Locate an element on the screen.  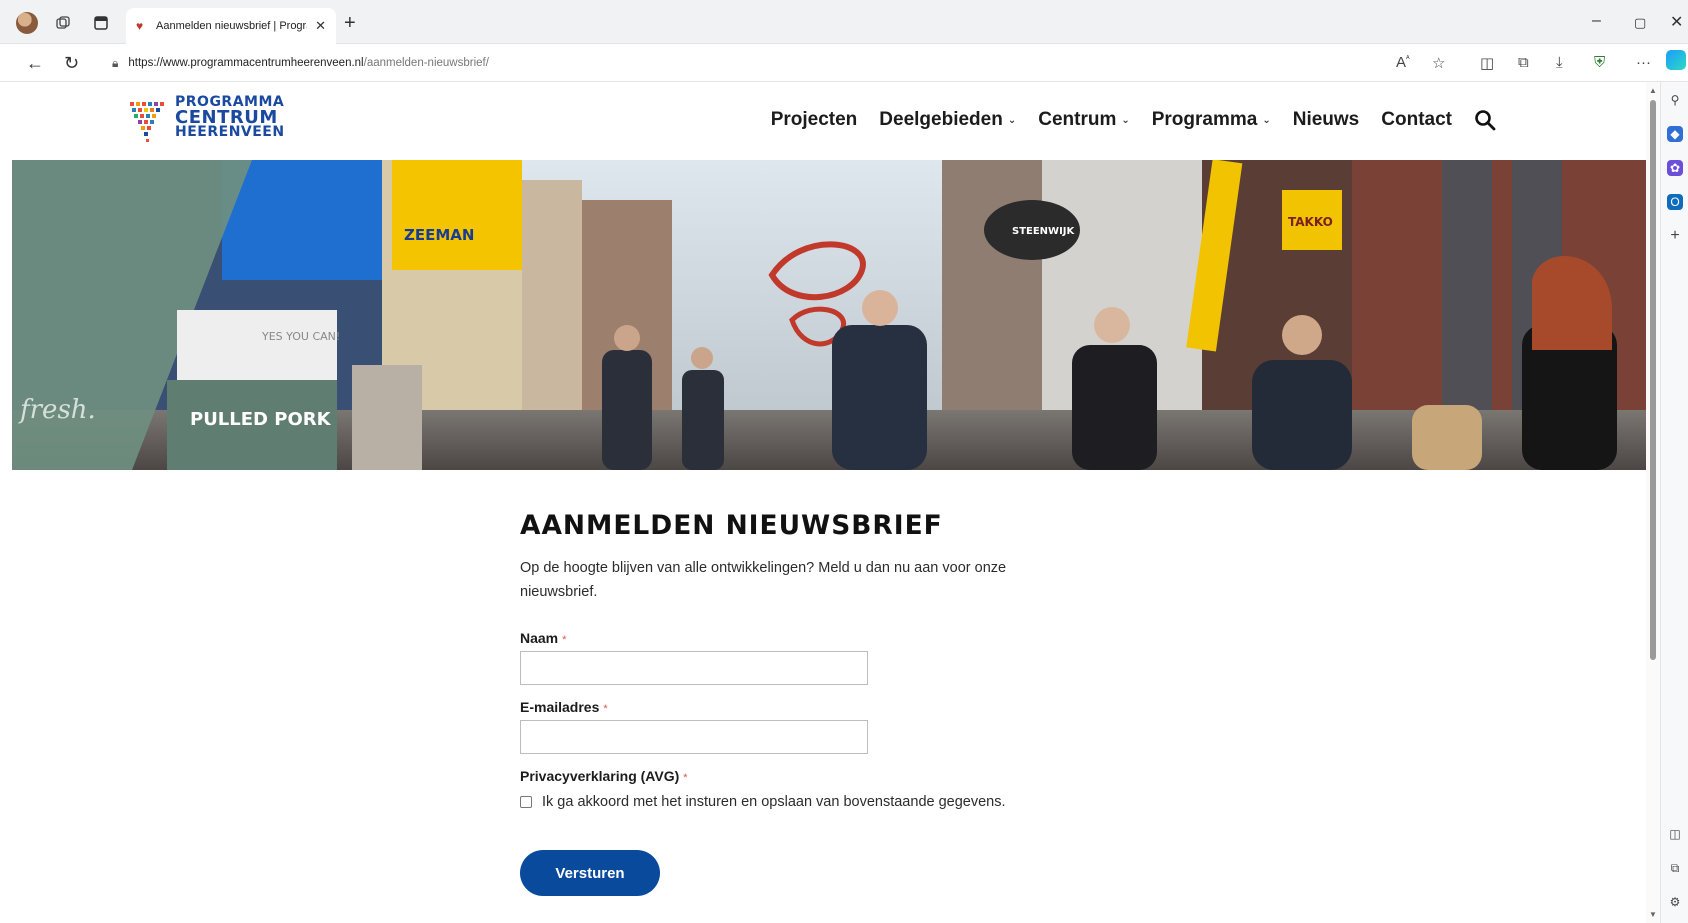
nav-item-programma: Programma ⌄ is located at coordinates (1211, 120).